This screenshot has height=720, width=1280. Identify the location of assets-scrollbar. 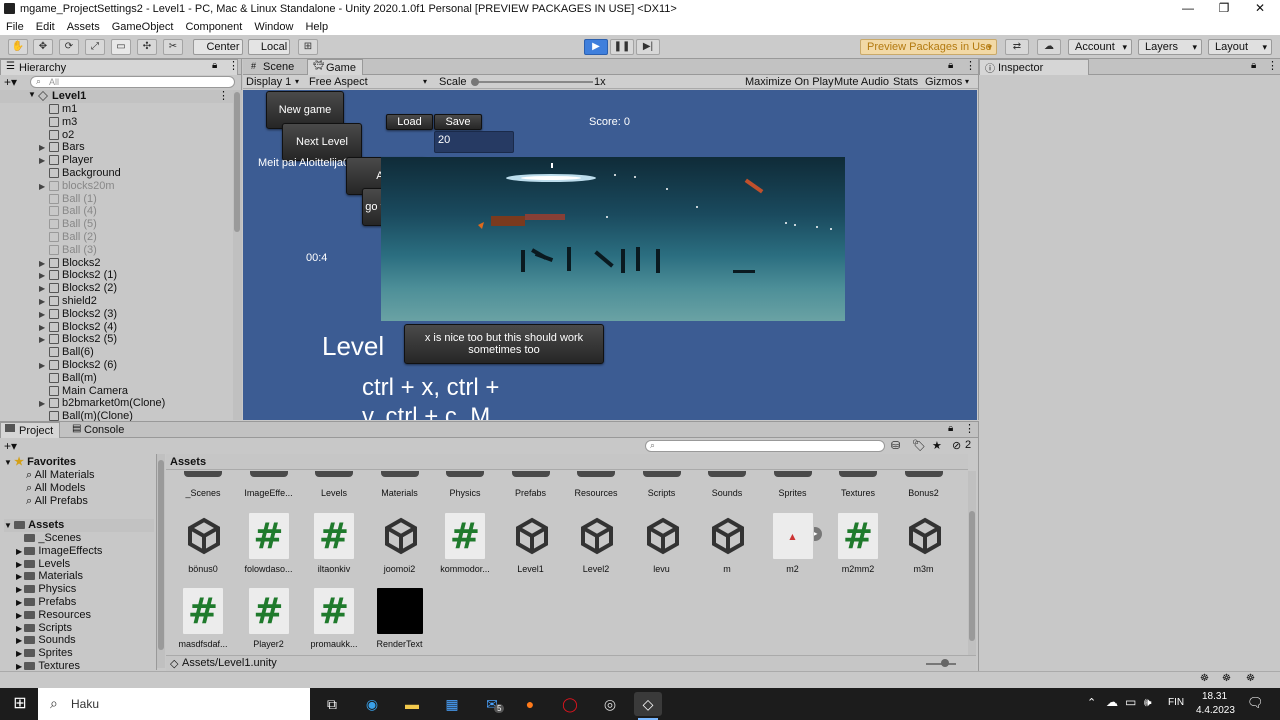
(972, 566).